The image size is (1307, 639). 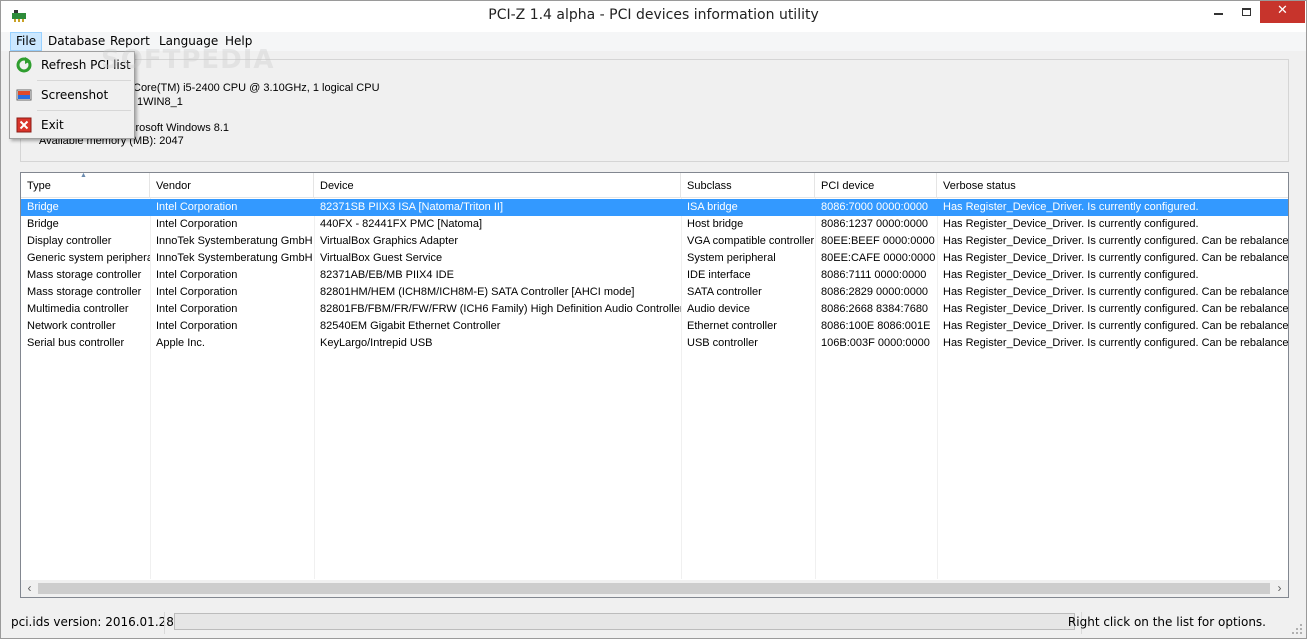 I want to click on menu-exit: Exit, so click(x=72, y=125).